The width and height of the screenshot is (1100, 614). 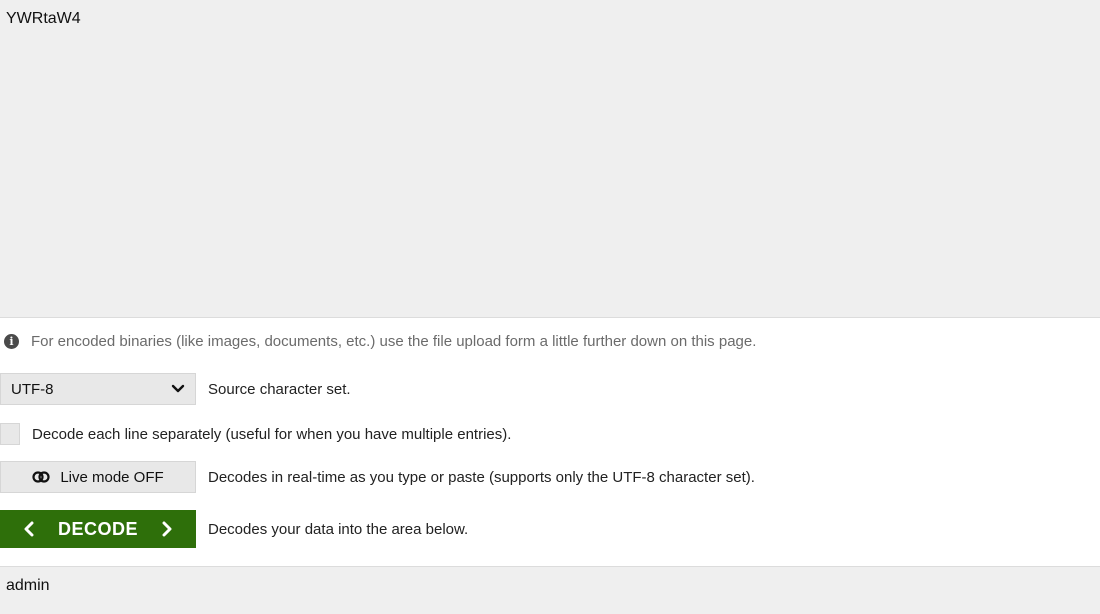 I want to click on chevron-down-icon, so click(x=178, y=388).